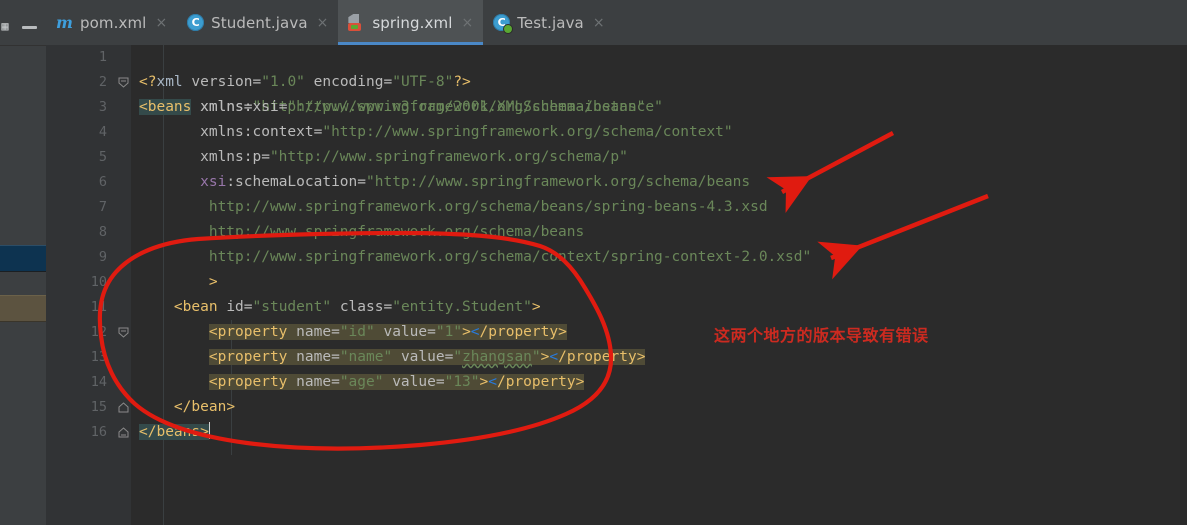  I want to click on code-line: >, so click(659, 282).